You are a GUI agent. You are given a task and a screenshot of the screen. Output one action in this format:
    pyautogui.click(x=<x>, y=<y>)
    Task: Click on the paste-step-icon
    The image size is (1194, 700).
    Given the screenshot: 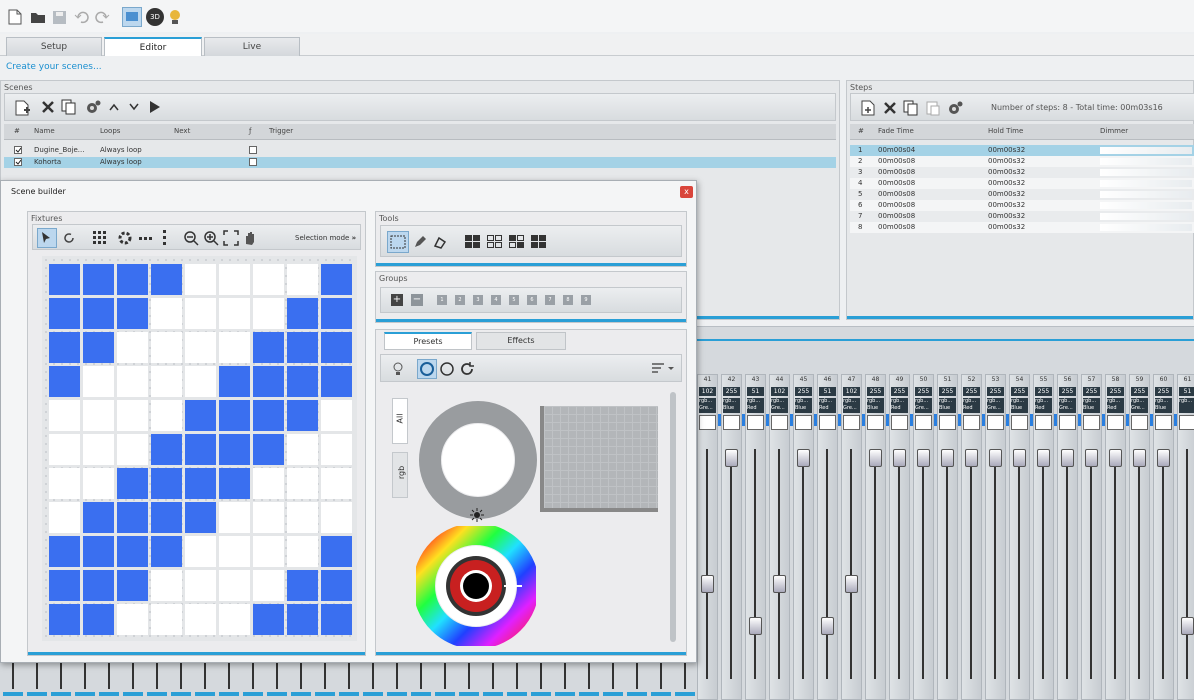 What is the action you would take?
    pyautogui.click(x=933, y=108)
    